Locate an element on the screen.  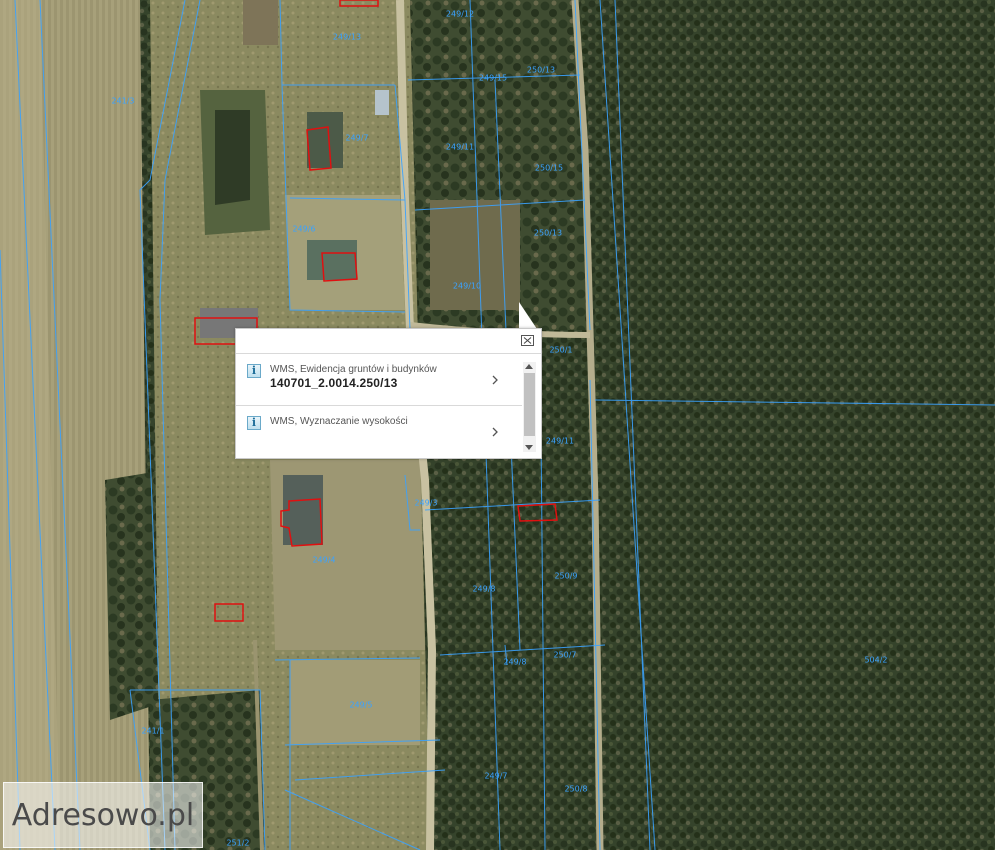
parcel-label: 249/5 is located at coordinates (361, 705).